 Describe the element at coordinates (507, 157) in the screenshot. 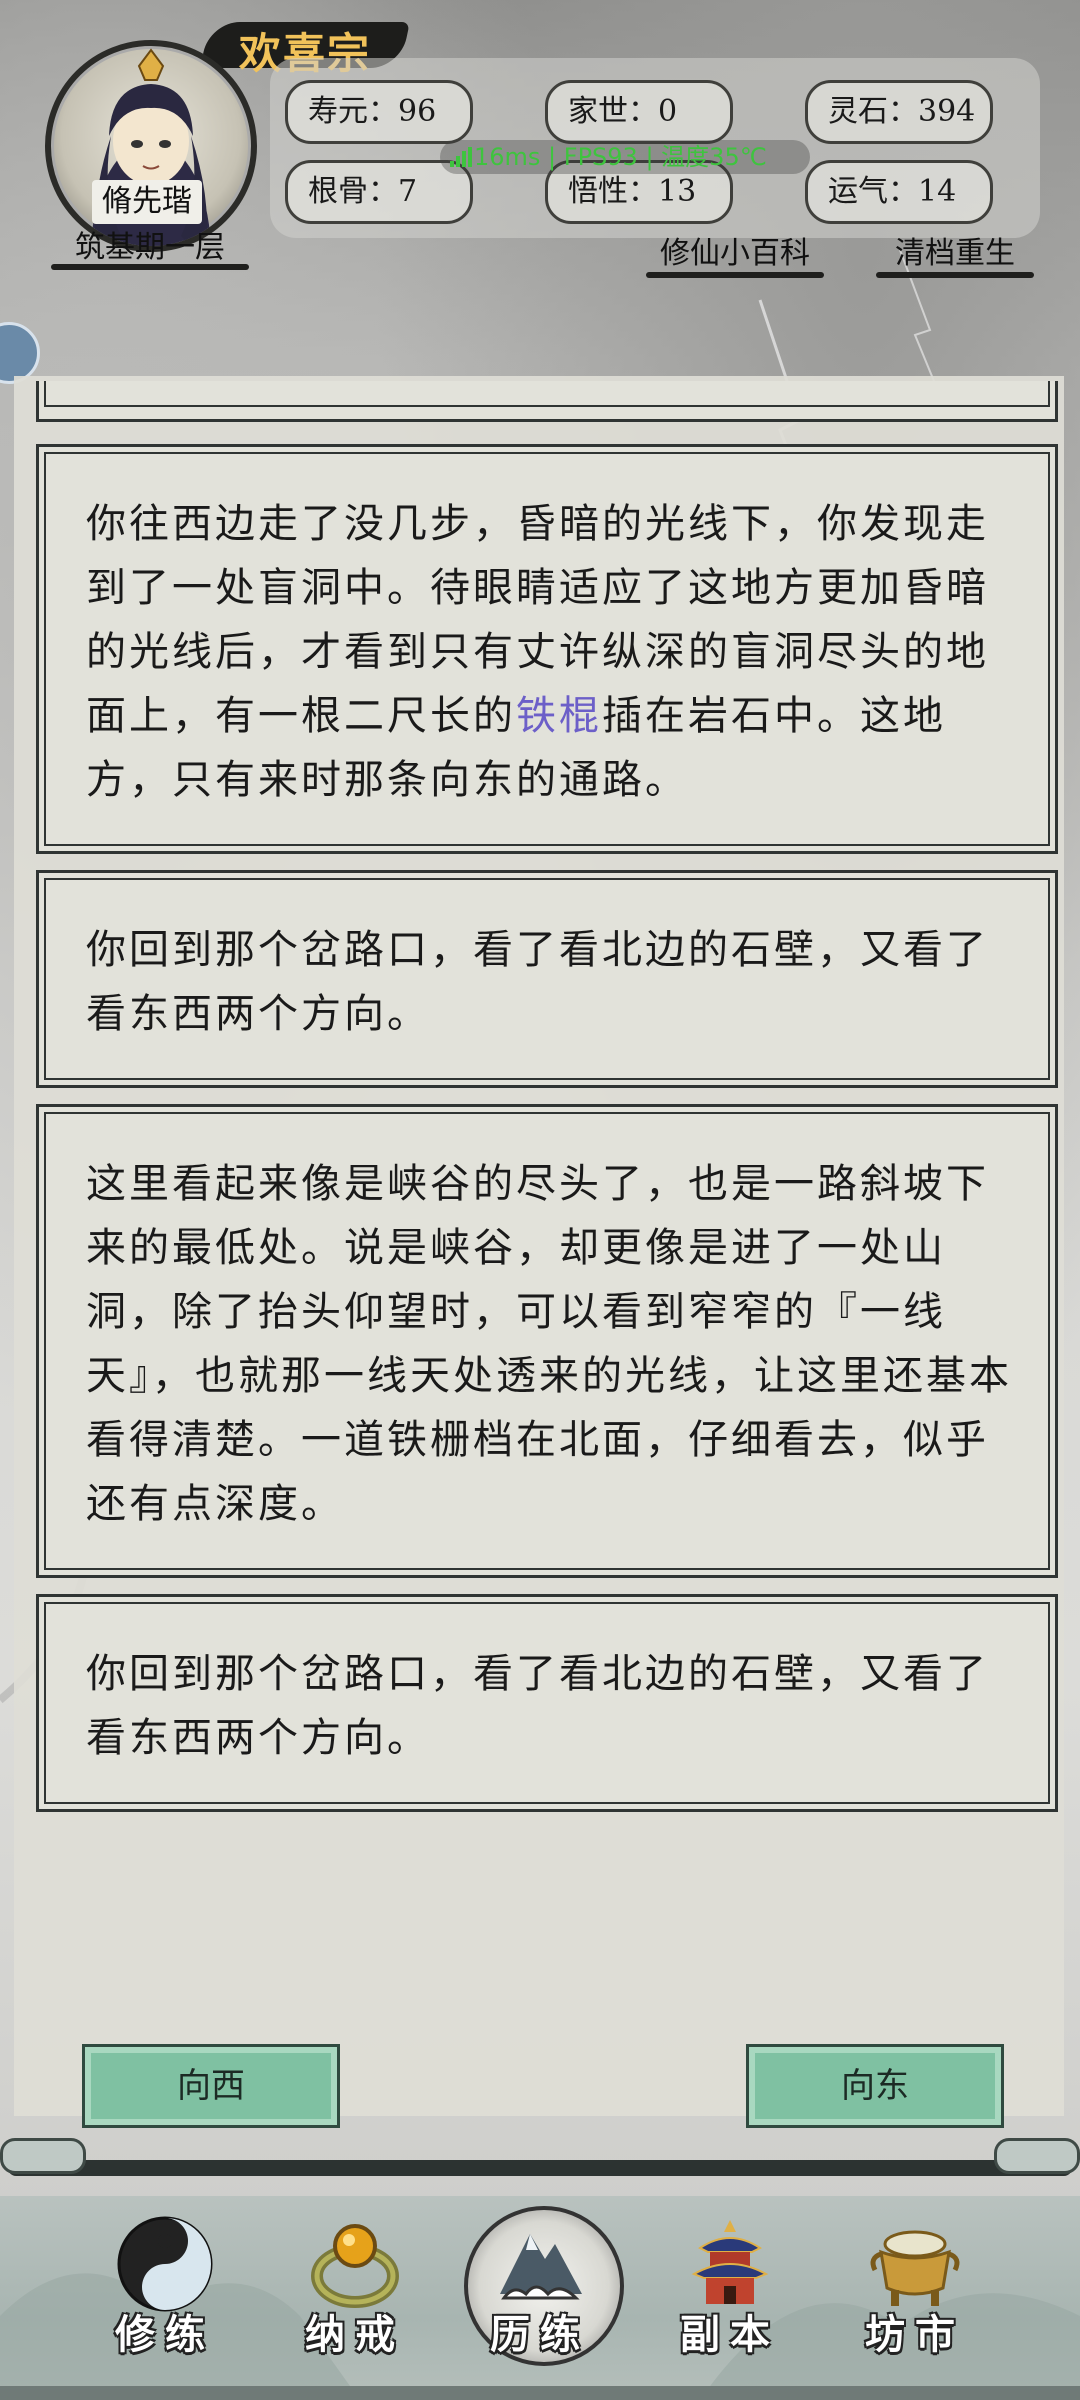

I see `latency-readout: 16ms` at that location.